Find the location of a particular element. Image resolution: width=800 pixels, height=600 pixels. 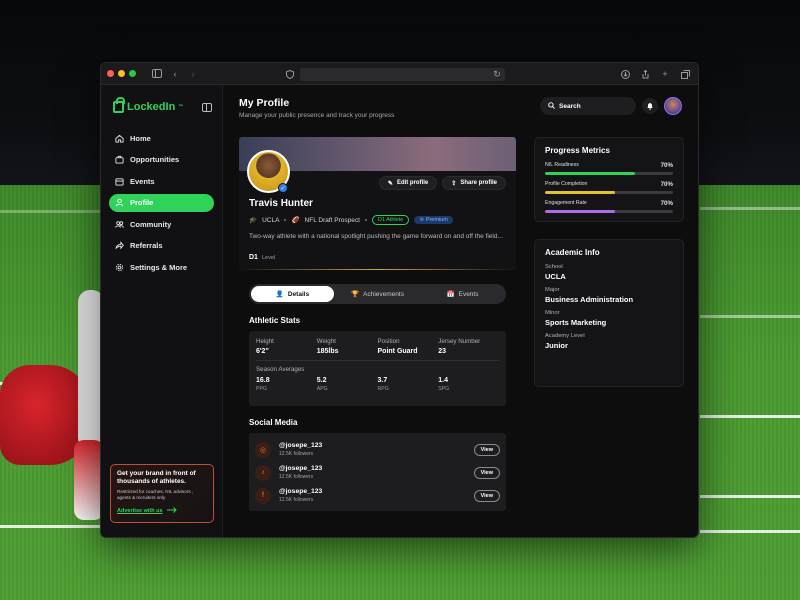

shield-icon is located at coordinates (290, 74).